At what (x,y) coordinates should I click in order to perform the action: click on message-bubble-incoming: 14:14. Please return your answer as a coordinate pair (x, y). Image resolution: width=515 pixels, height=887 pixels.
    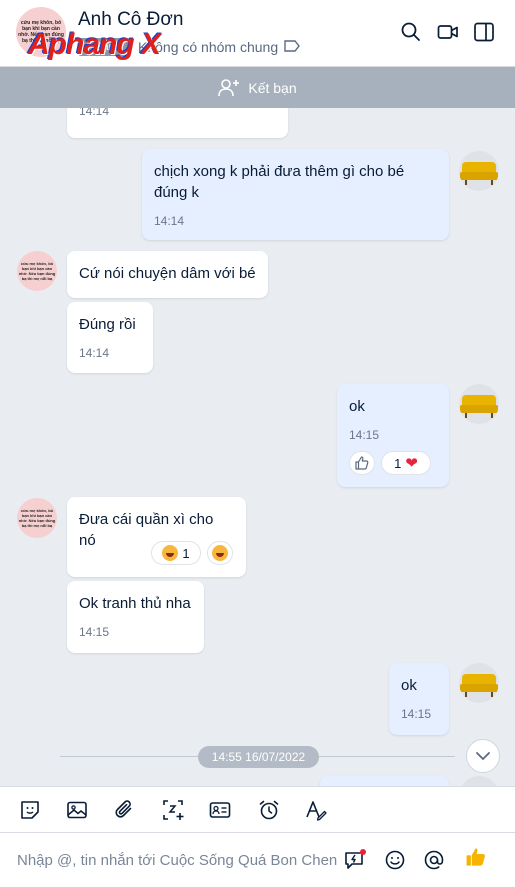
    Looking at the image, I should click on (177, 123).